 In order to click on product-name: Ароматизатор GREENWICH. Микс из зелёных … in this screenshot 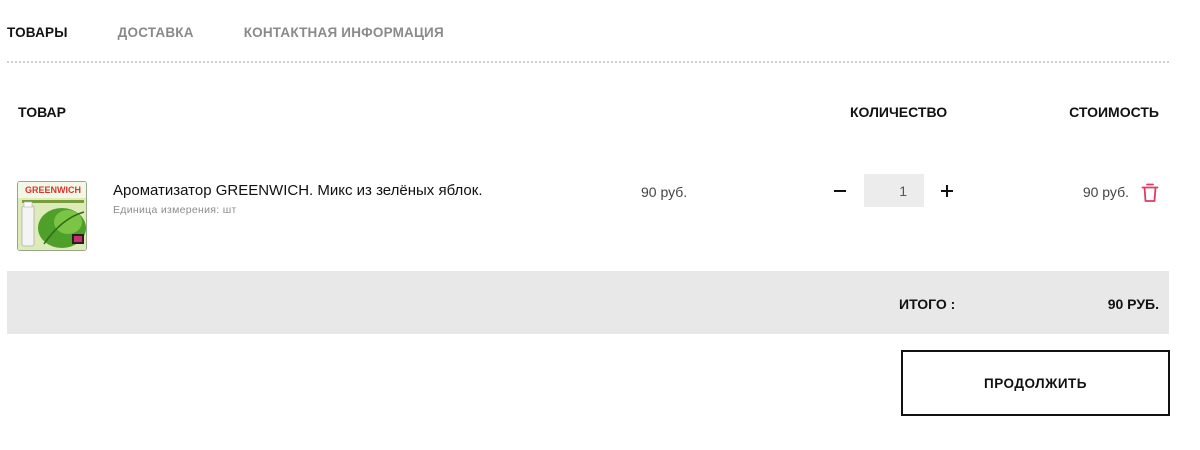, I will do `click(298, 190)`.